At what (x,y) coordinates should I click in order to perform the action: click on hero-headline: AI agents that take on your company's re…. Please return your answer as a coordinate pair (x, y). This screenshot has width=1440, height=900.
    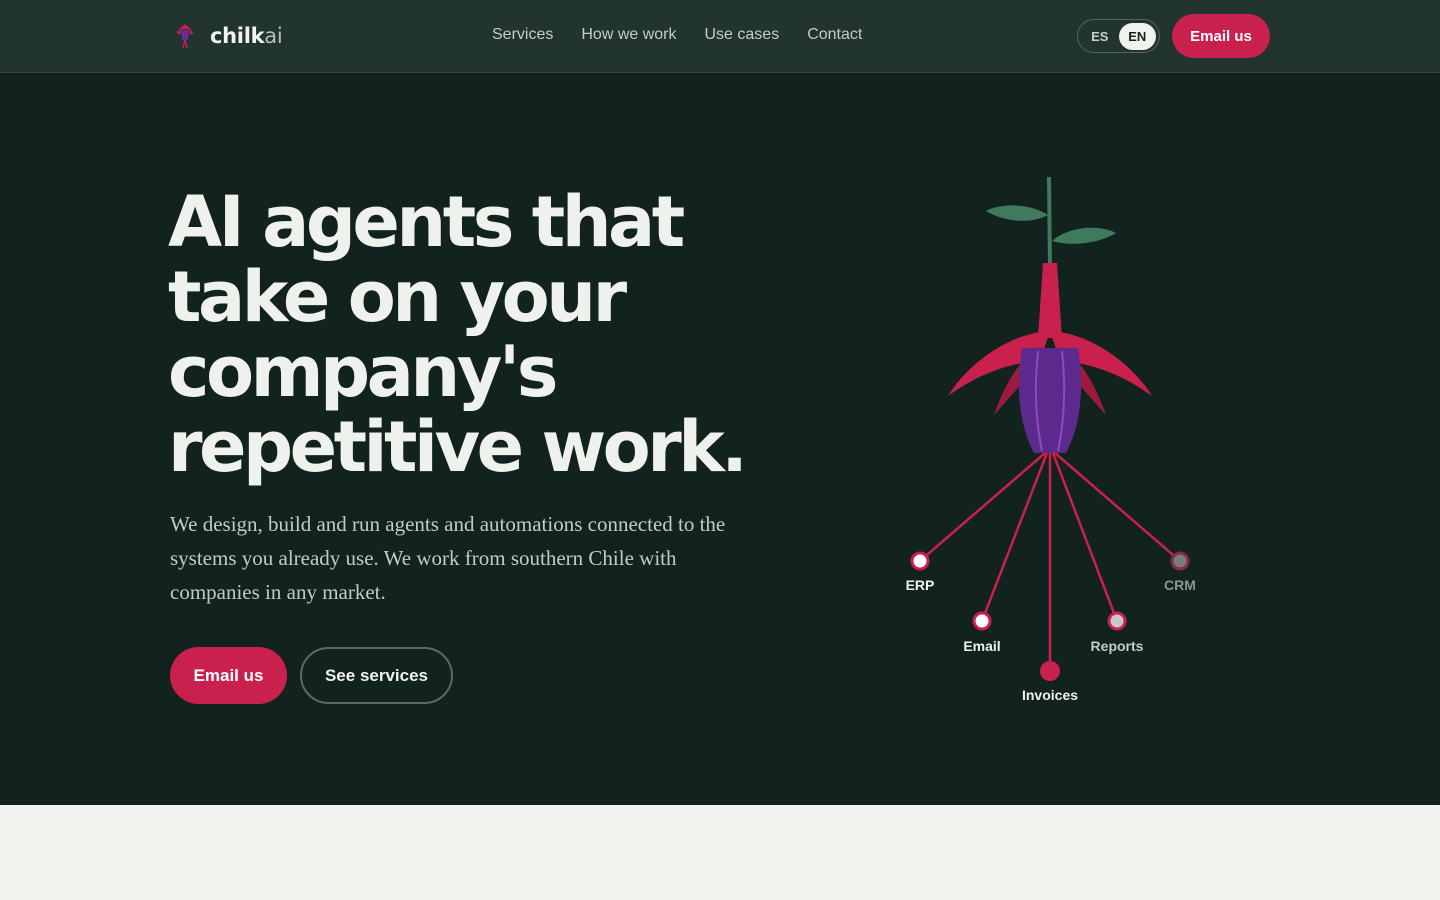
    Looking at the image, I should click on (478, 335).